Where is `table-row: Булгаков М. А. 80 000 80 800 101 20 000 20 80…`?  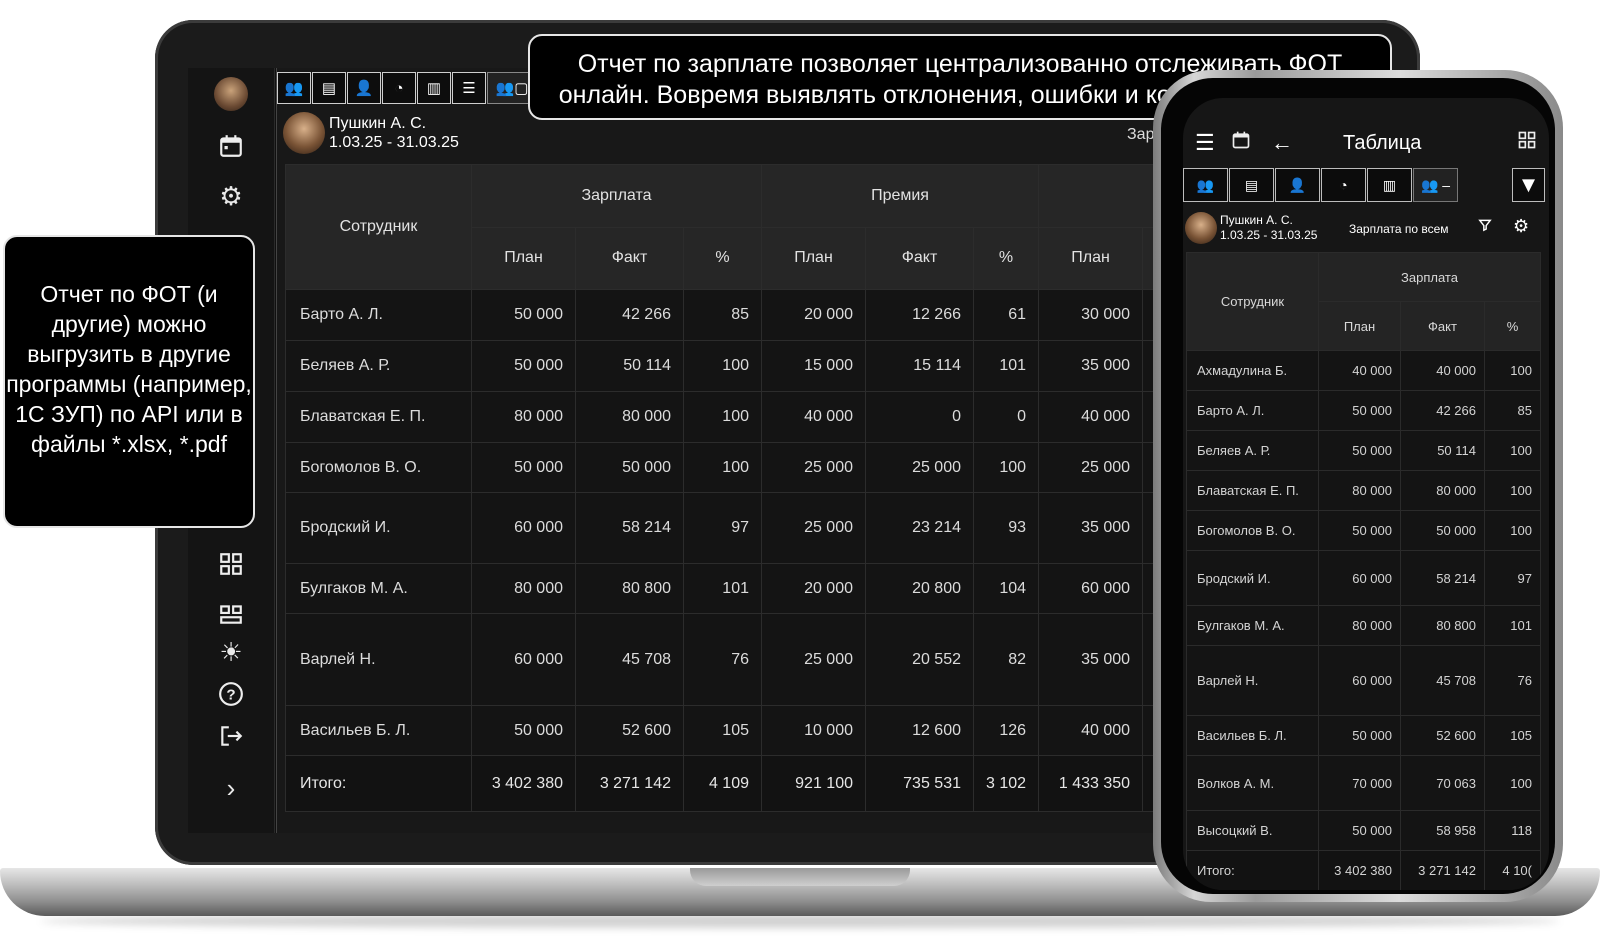
table-row: Булгаков М. А. 80 000 80 800 101 20 000 20 80… is located at coordinates (734, 588).